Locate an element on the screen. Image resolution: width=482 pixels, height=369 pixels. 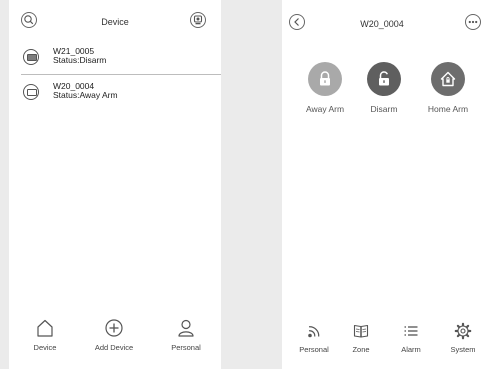
nav-label: Add Device is located at coordinates (114, 347).